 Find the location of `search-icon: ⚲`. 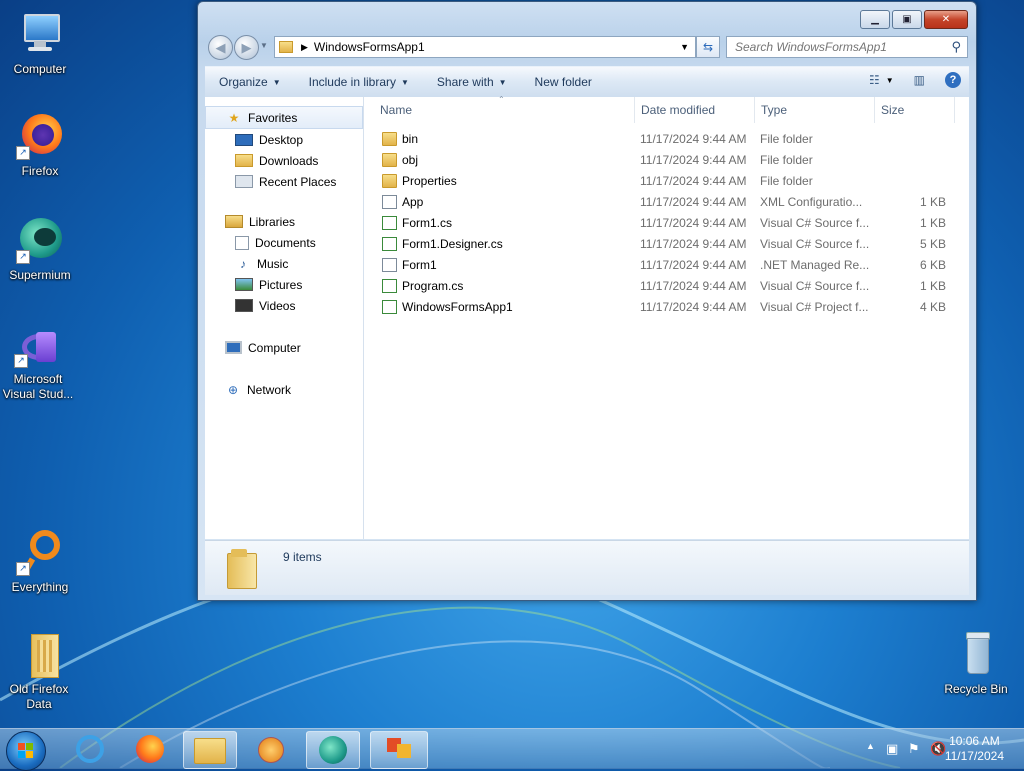

search-icon: ⚲ is located at coordinates (956, 47).